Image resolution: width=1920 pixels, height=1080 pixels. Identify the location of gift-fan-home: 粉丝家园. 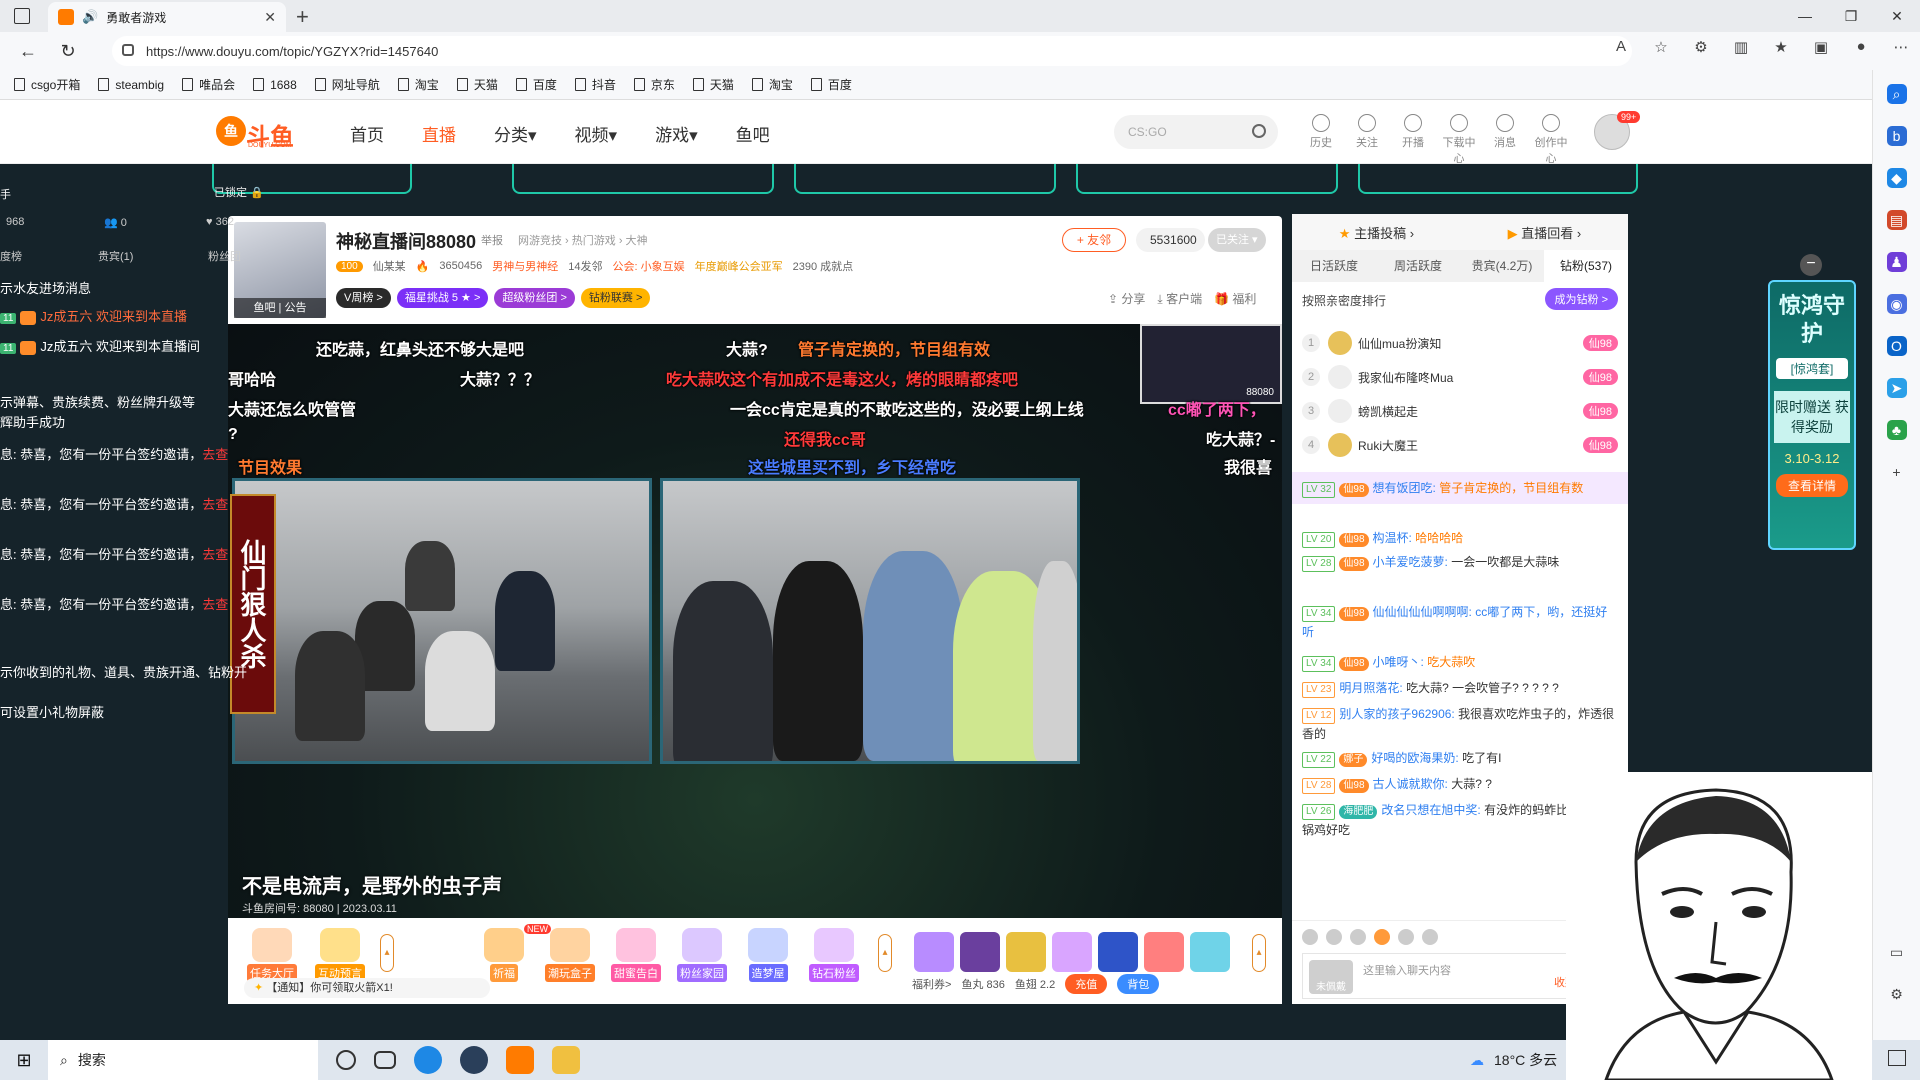
(702, 955).